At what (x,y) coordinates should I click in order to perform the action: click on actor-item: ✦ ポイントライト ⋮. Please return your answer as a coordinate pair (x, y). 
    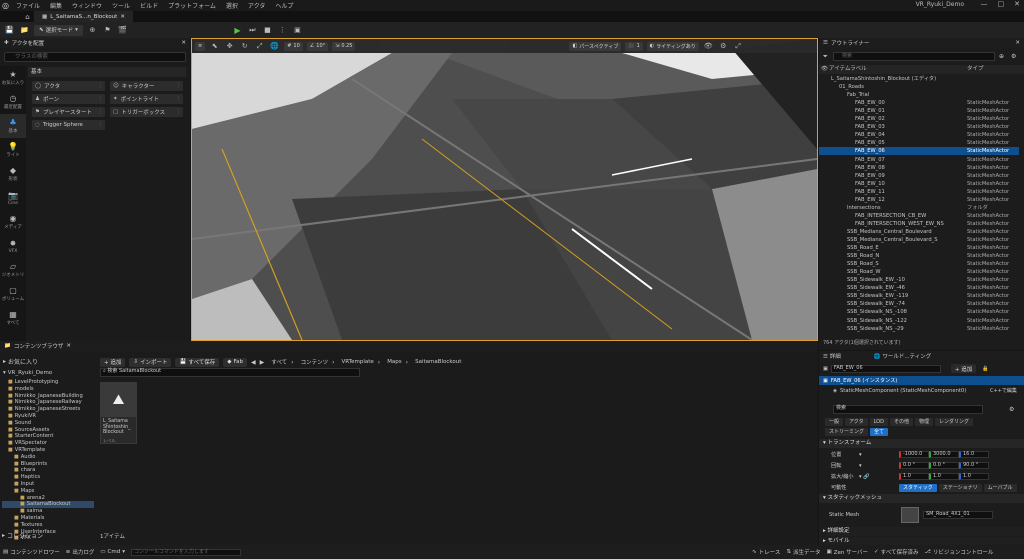
    Looking at the image, I should click on (146, 99).